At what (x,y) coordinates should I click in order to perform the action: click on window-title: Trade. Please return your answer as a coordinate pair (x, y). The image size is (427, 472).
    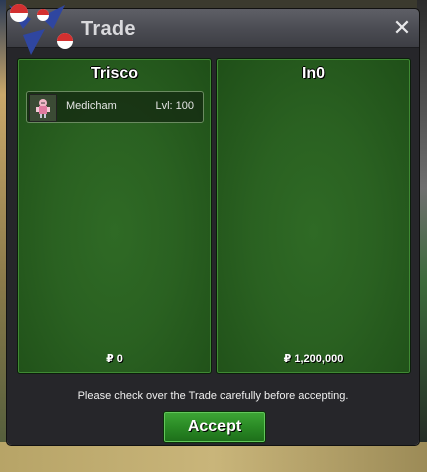
    Looking at the image, I should click on (108, 29).